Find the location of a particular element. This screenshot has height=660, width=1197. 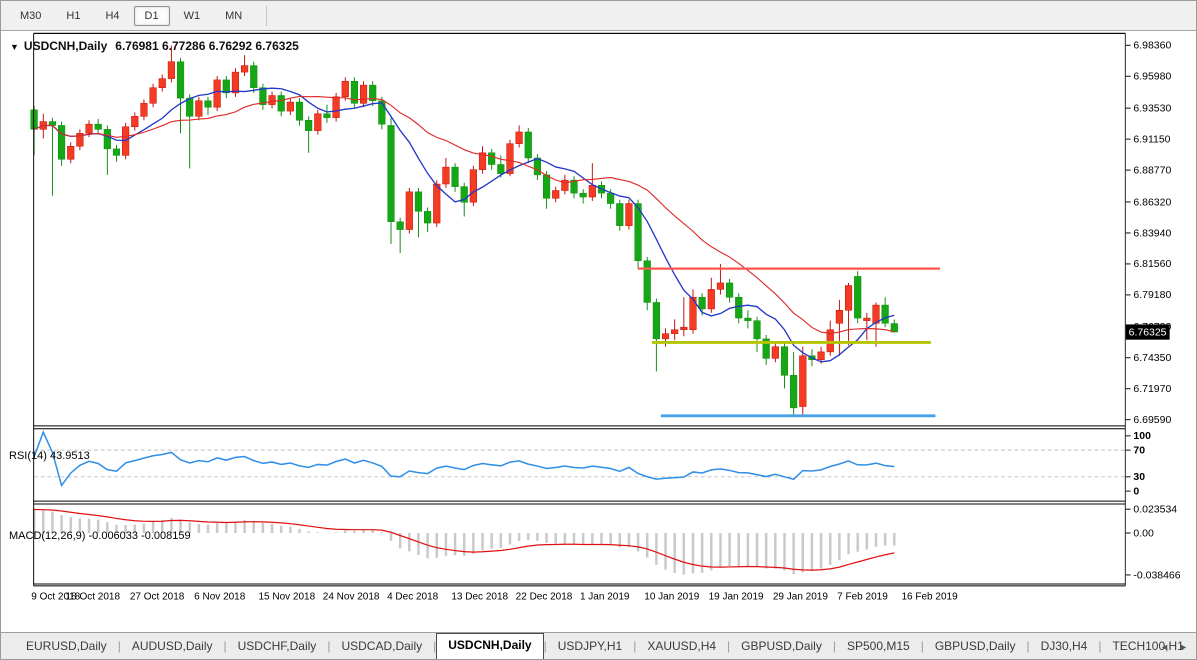

price-axis-label: 6.95980 is located at coordinates (1152, 77).